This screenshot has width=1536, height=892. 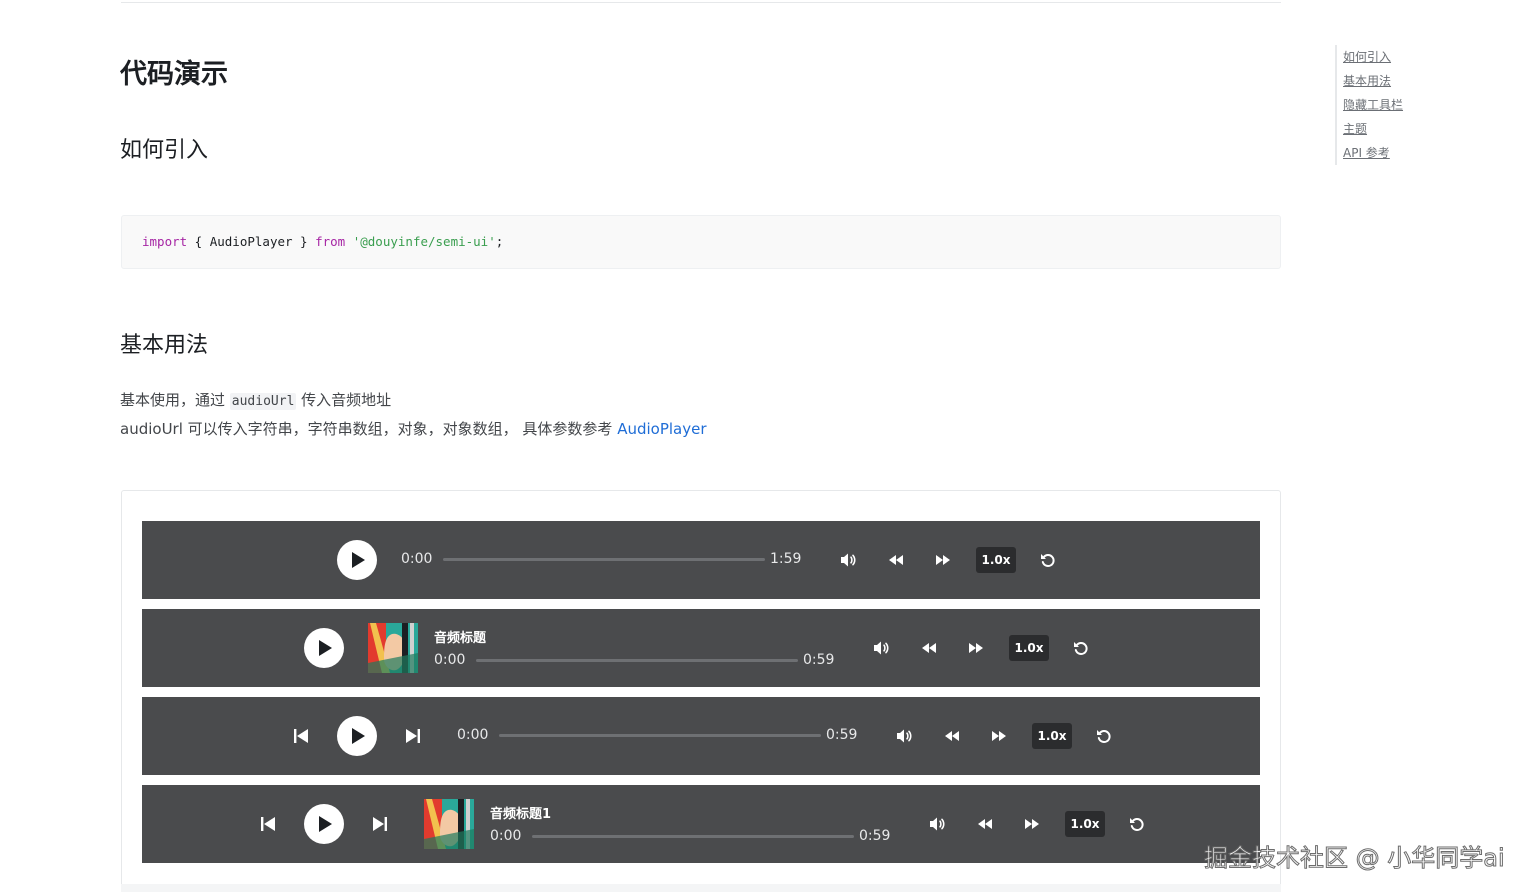 I want to click on page-title: 代码演示, so click(x=174, y=74).